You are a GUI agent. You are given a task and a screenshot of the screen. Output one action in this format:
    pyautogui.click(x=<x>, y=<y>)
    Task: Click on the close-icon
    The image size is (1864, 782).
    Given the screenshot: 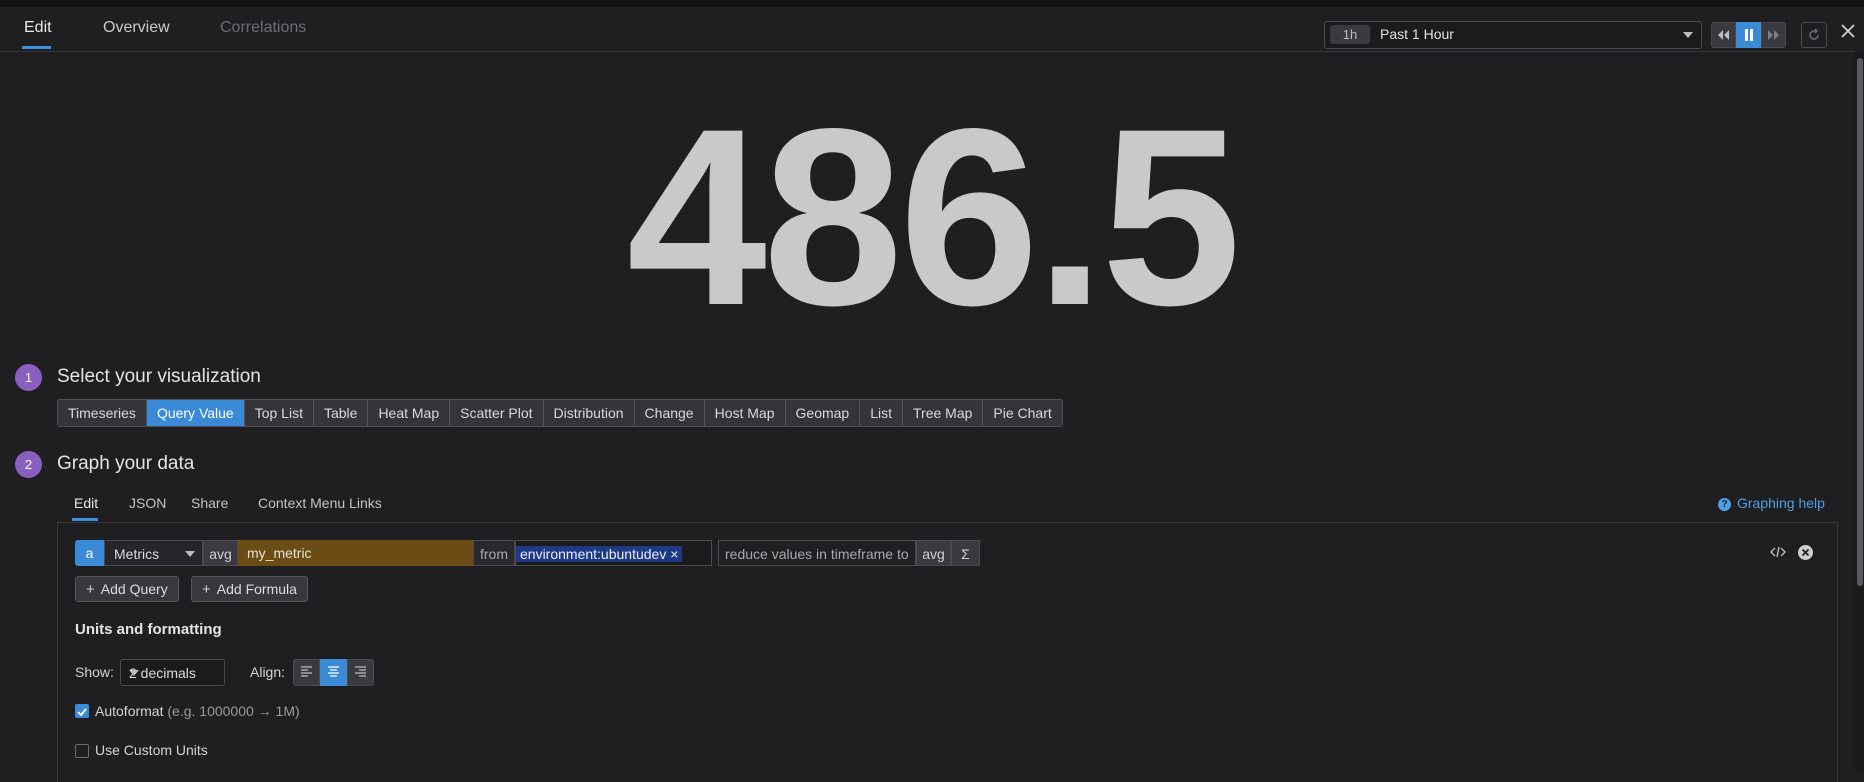 What is the action you would take?
    pyautogui.click(x=1848, y=31)
    